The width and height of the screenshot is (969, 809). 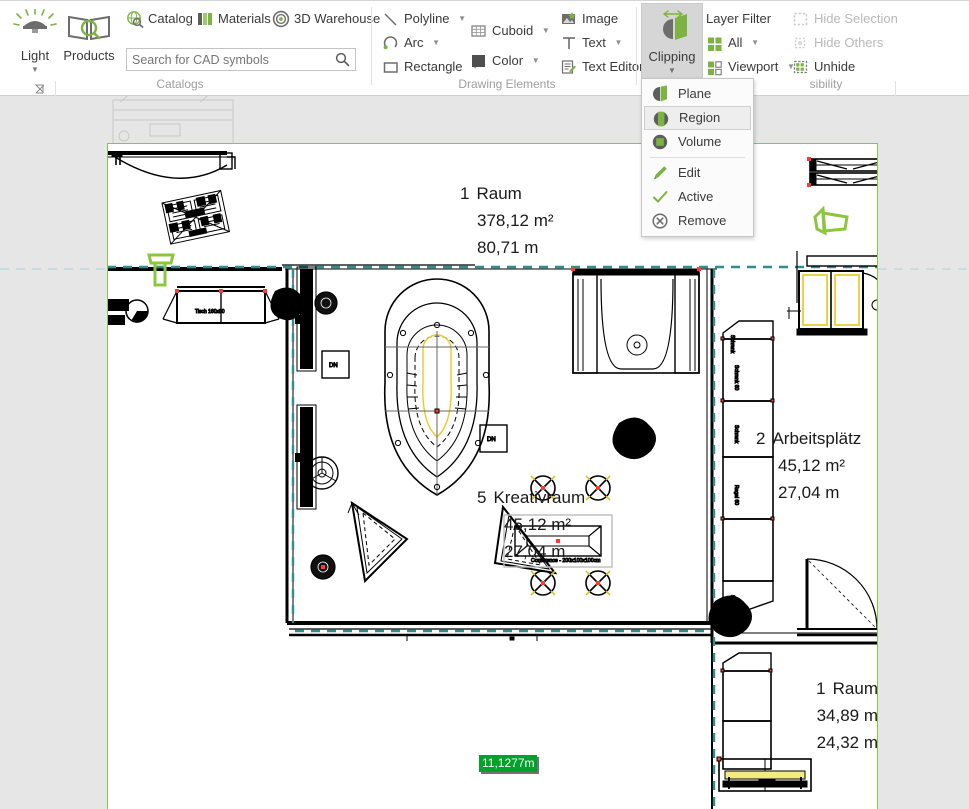 I want to click on cad-plant-lower-right, so click(x=730, y=616).